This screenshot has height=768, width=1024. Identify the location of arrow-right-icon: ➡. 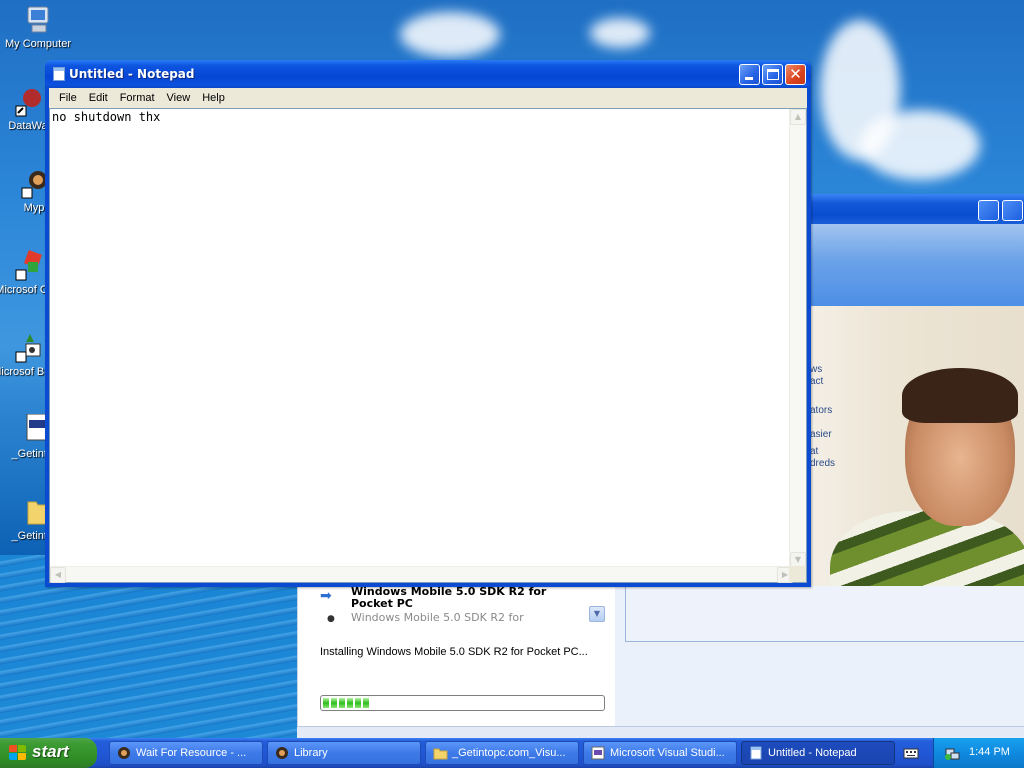
(326, 596).